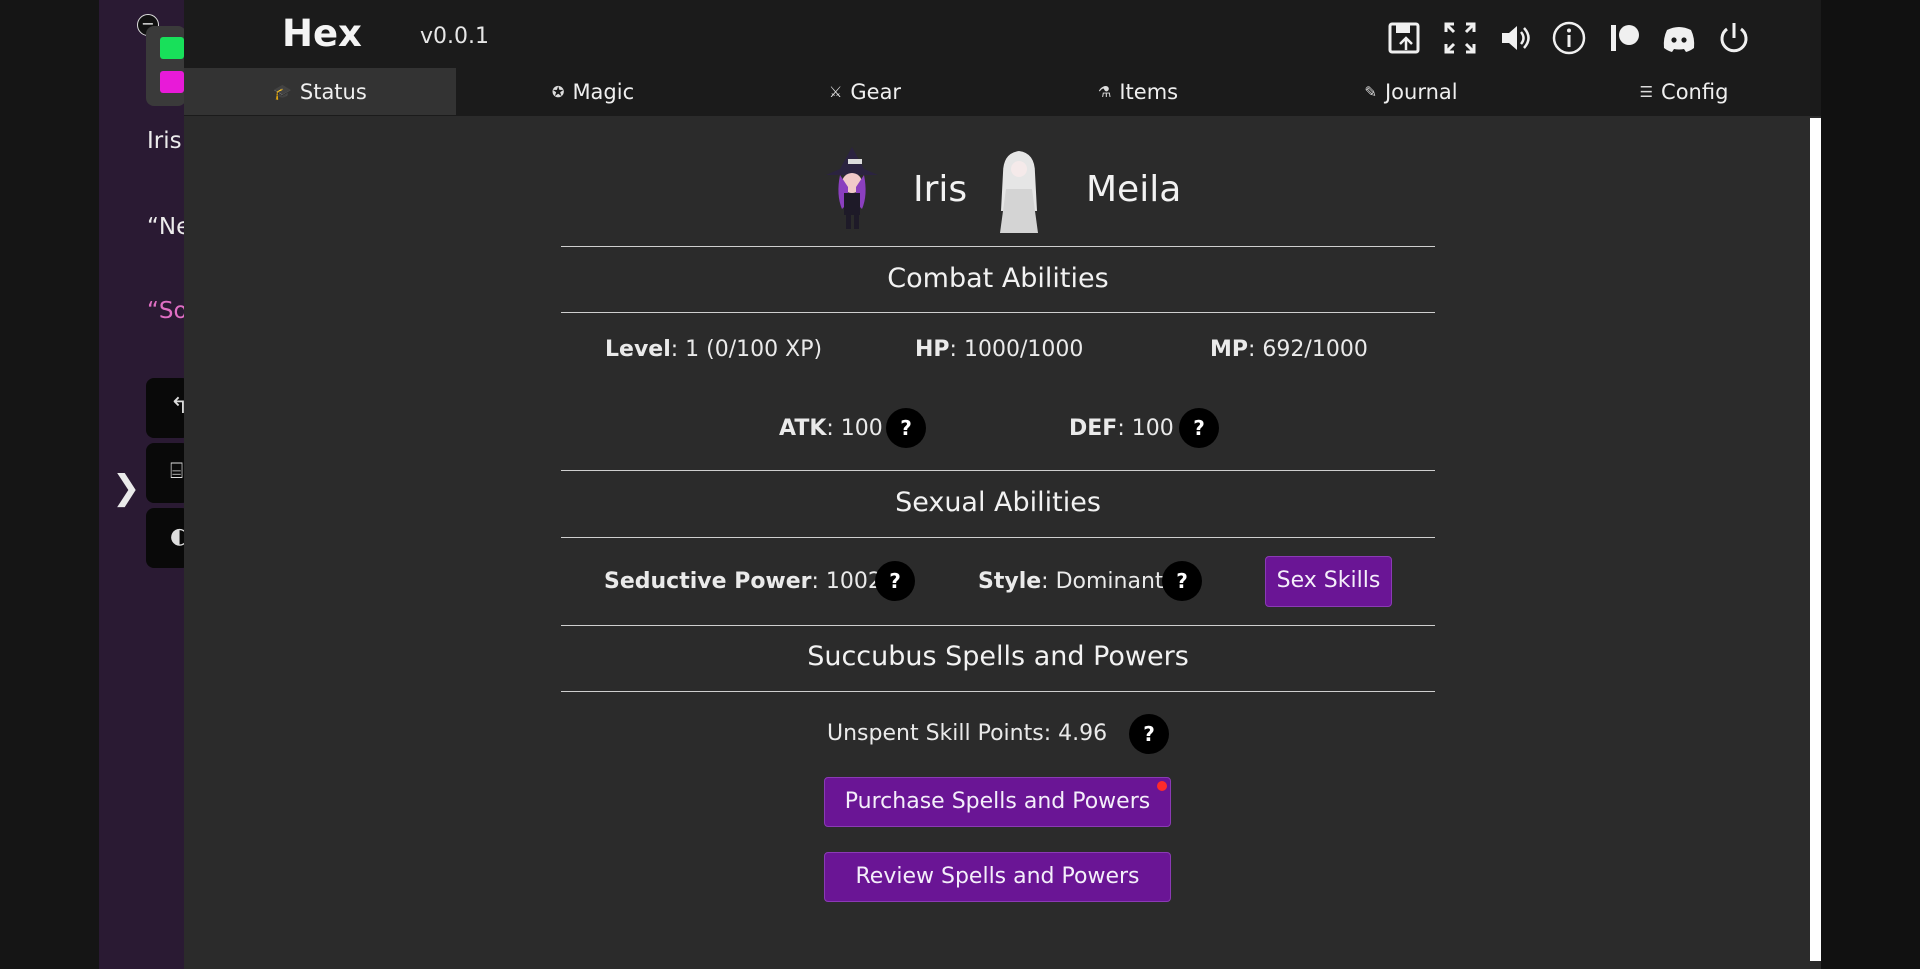 The image size is (1920, 969). What do you see at coordinates (746, 349) in the screenshot?
I see `level-value: : 1 (0/100 XP)` at bounding box center [746, 349].